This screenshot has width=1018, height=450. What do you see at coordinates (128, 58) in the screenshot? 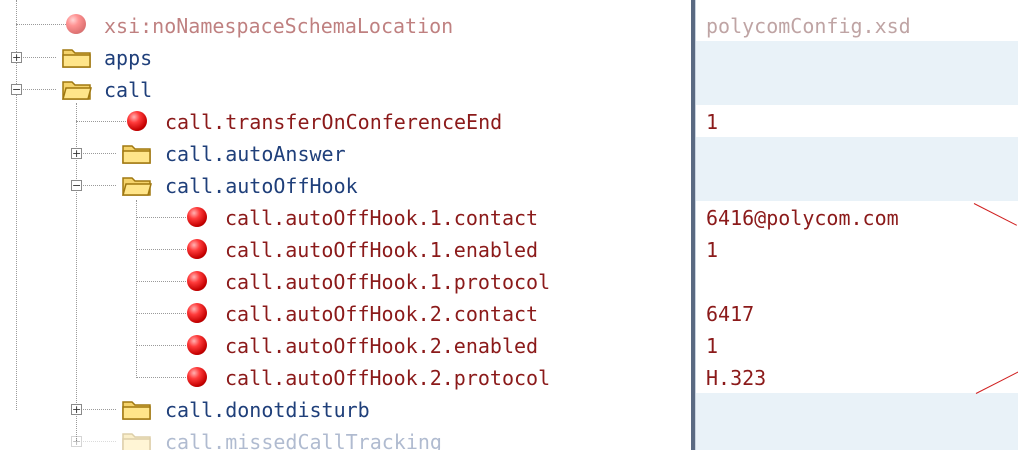
I see `tree-node-label: apps` at bounding box center [128, 58].